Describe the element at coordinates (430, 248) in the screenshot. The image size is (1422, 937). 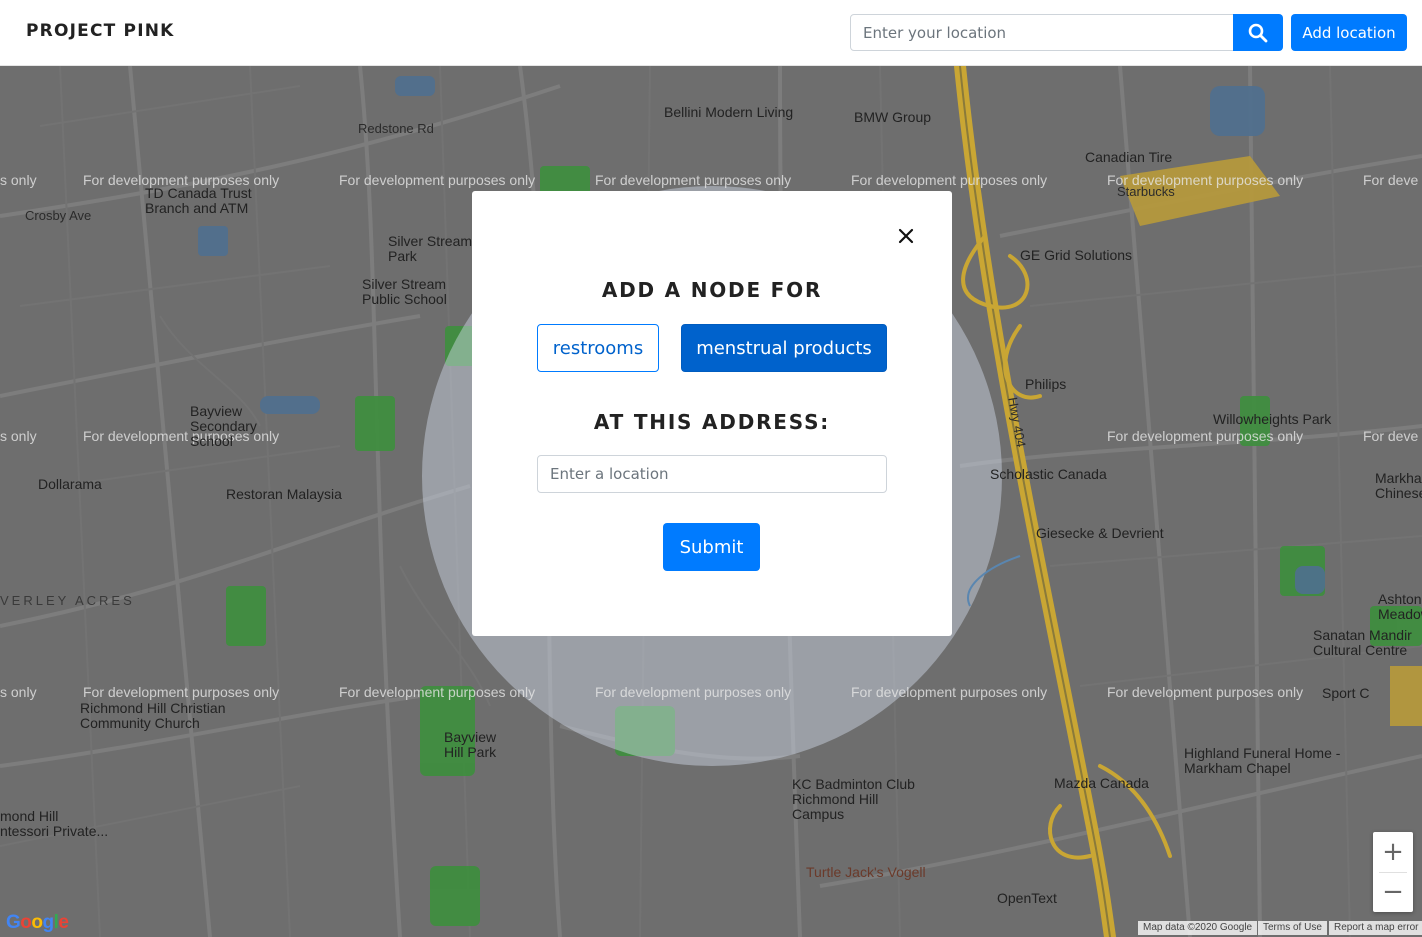
I see `map-place-label: Silver Stream Park` at that location.